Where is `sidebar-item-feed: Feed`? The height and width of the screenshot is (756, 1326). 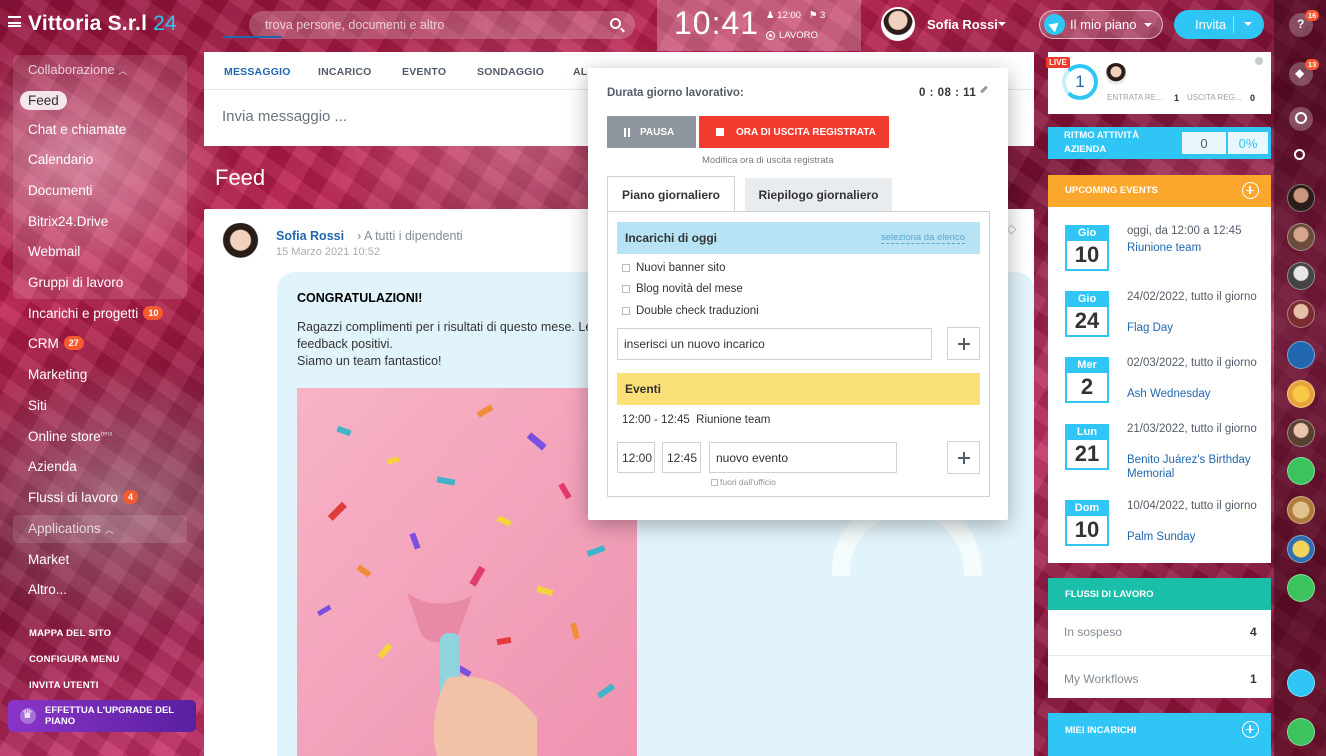 sidebar-item-feed: Feed is located at coordinates (43, 100).